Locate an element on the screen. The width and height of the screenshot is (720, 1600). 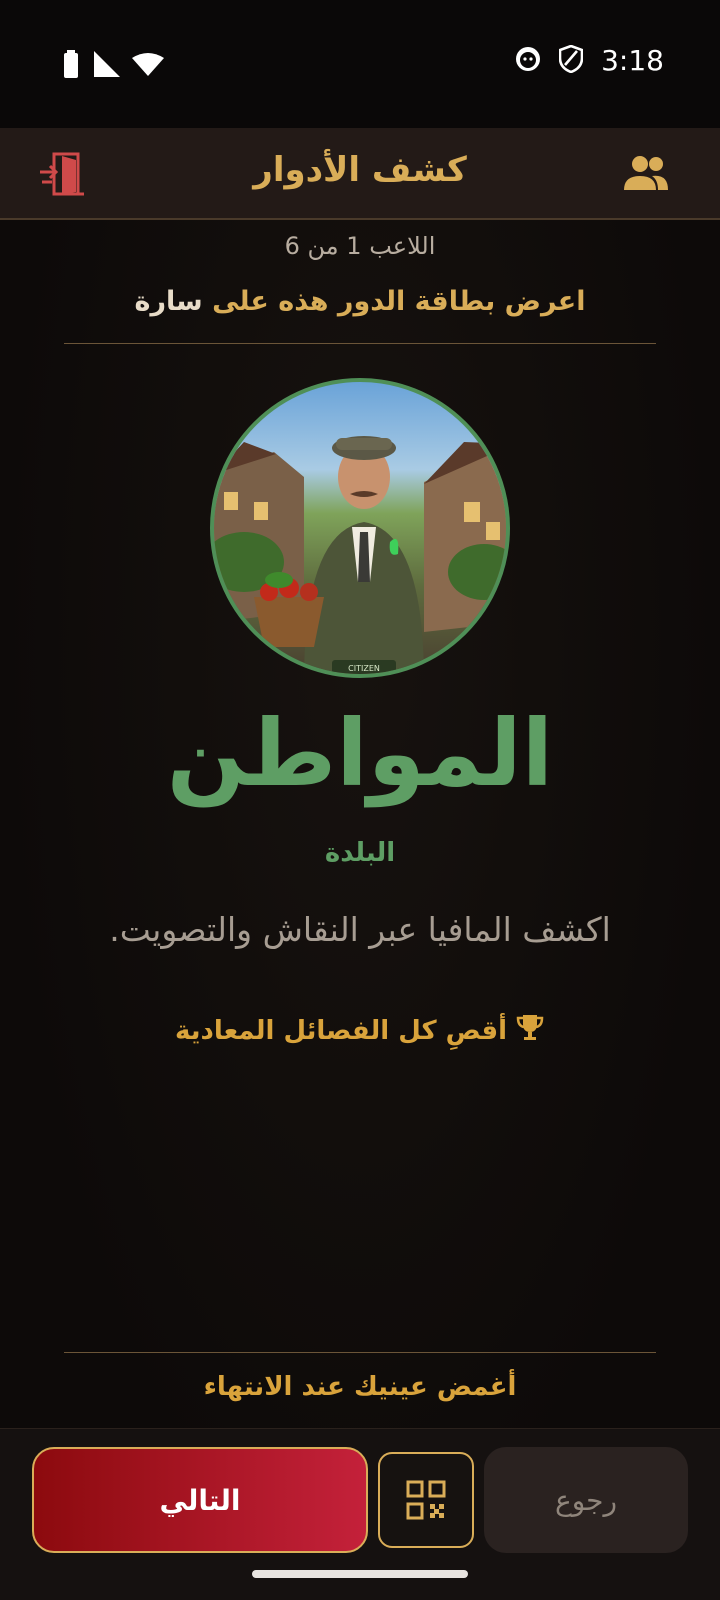
players-button is located at coordinates (646, 174).